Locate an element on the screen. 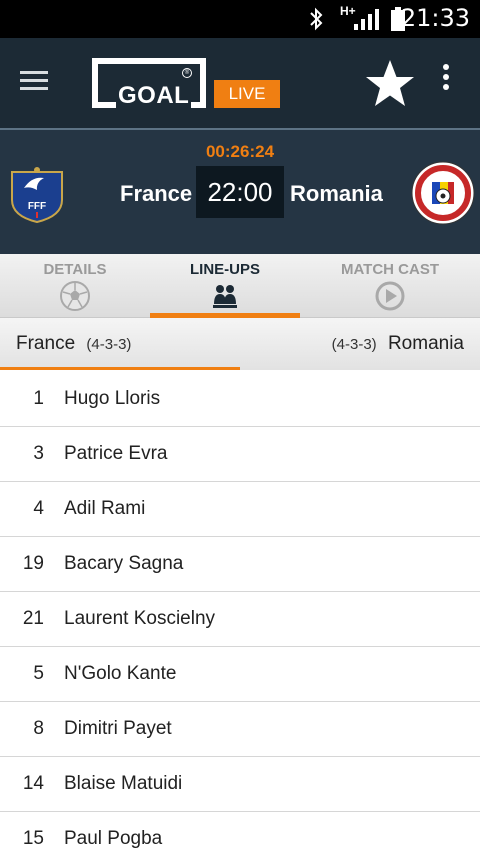 This screenshot has height=854, width=480. home-formation-team: France is located at coordinates (46, 343).